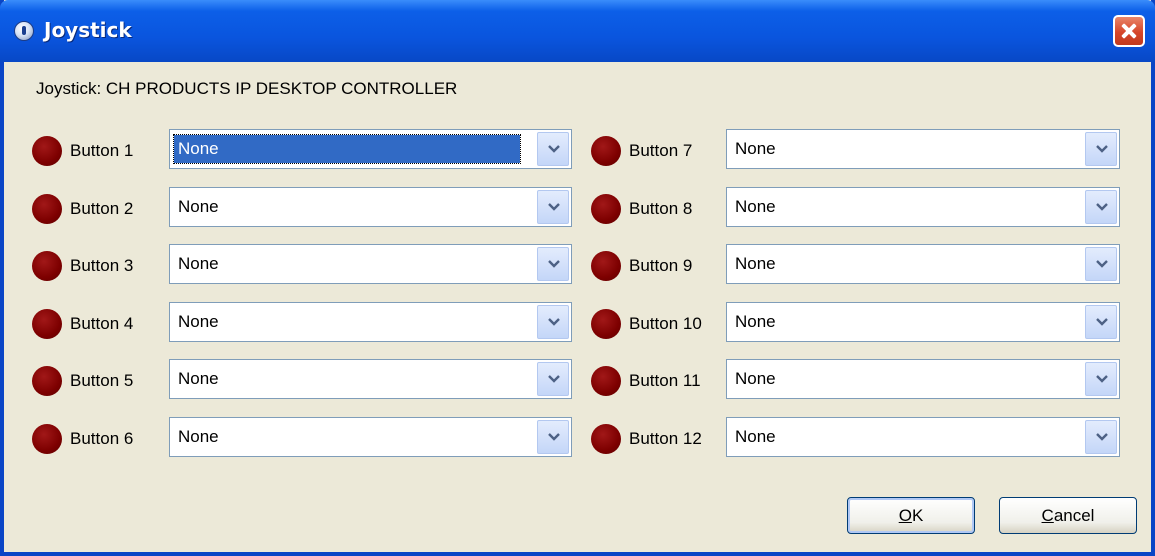  I want to click on button-mapping-row: Button 7 None, so click(855, 149).